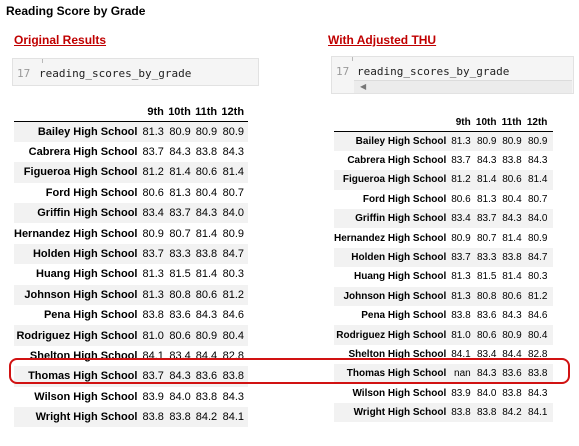 The image size is (579, 446). Describe the element at coordinates (90, 315) in the screenshot. I see `school-name: Pena High School` at that location.